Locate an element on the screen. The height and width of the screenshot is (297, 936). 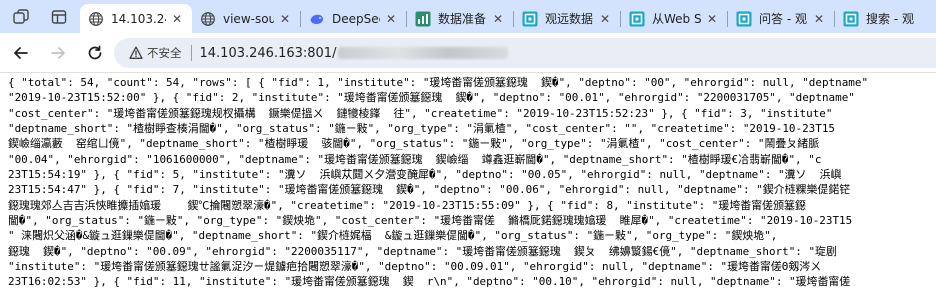
tab-title: 观远数据 is located at coordinates (569, 19).